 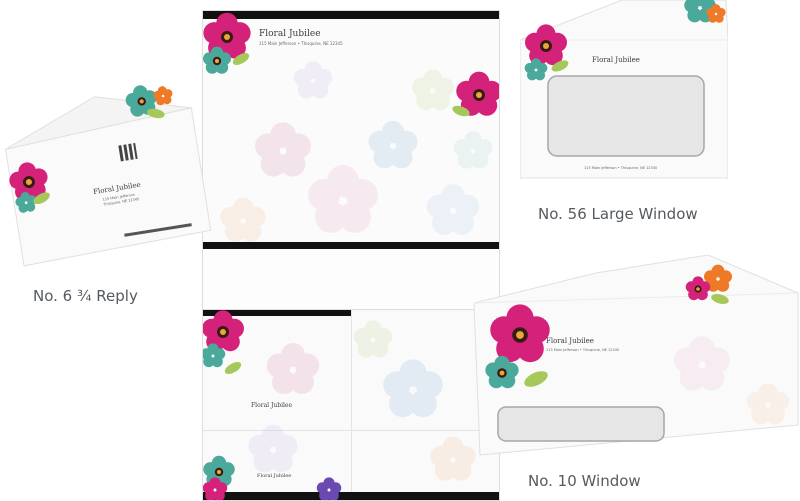 I want to click on window10-address: 115 Main Jefferson • Thisquine, NE 12345, so click(x=583, y=350).